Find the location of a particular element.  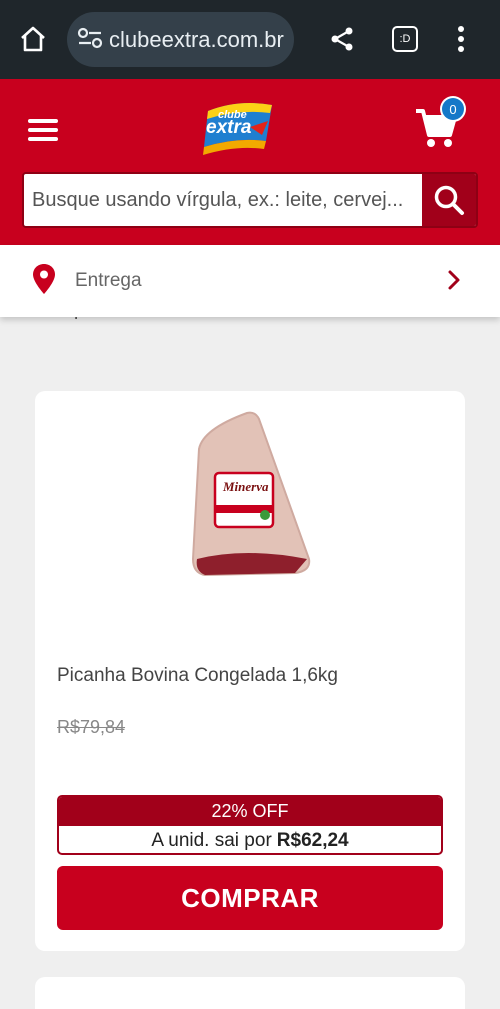

unit-price: R$62,24 is located at coordinates (312, 840).